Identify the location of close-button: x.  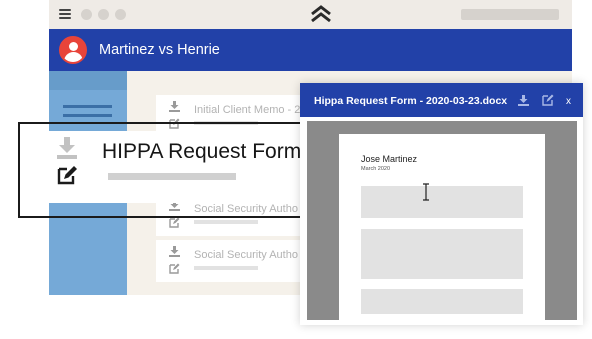
(568, 101).